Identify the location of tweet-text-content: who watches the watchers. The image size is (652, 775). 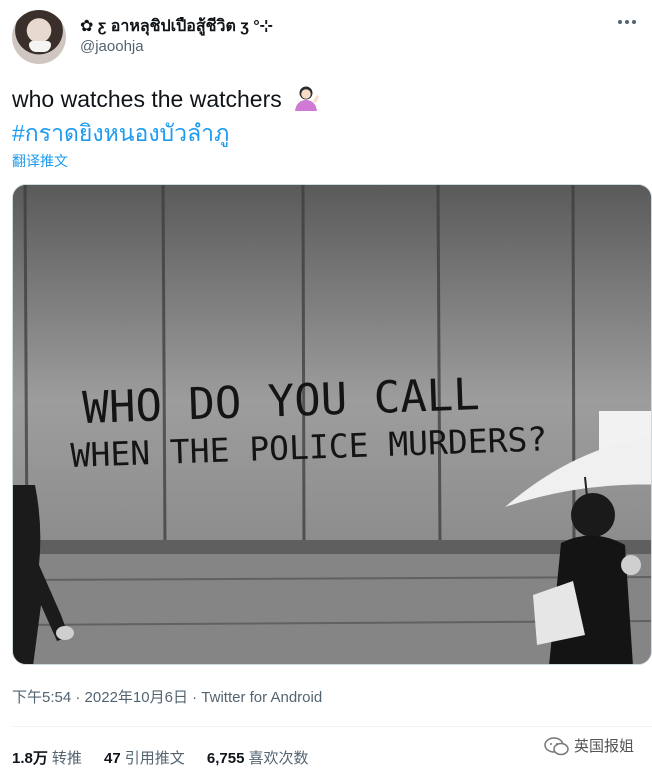
(147, 99).